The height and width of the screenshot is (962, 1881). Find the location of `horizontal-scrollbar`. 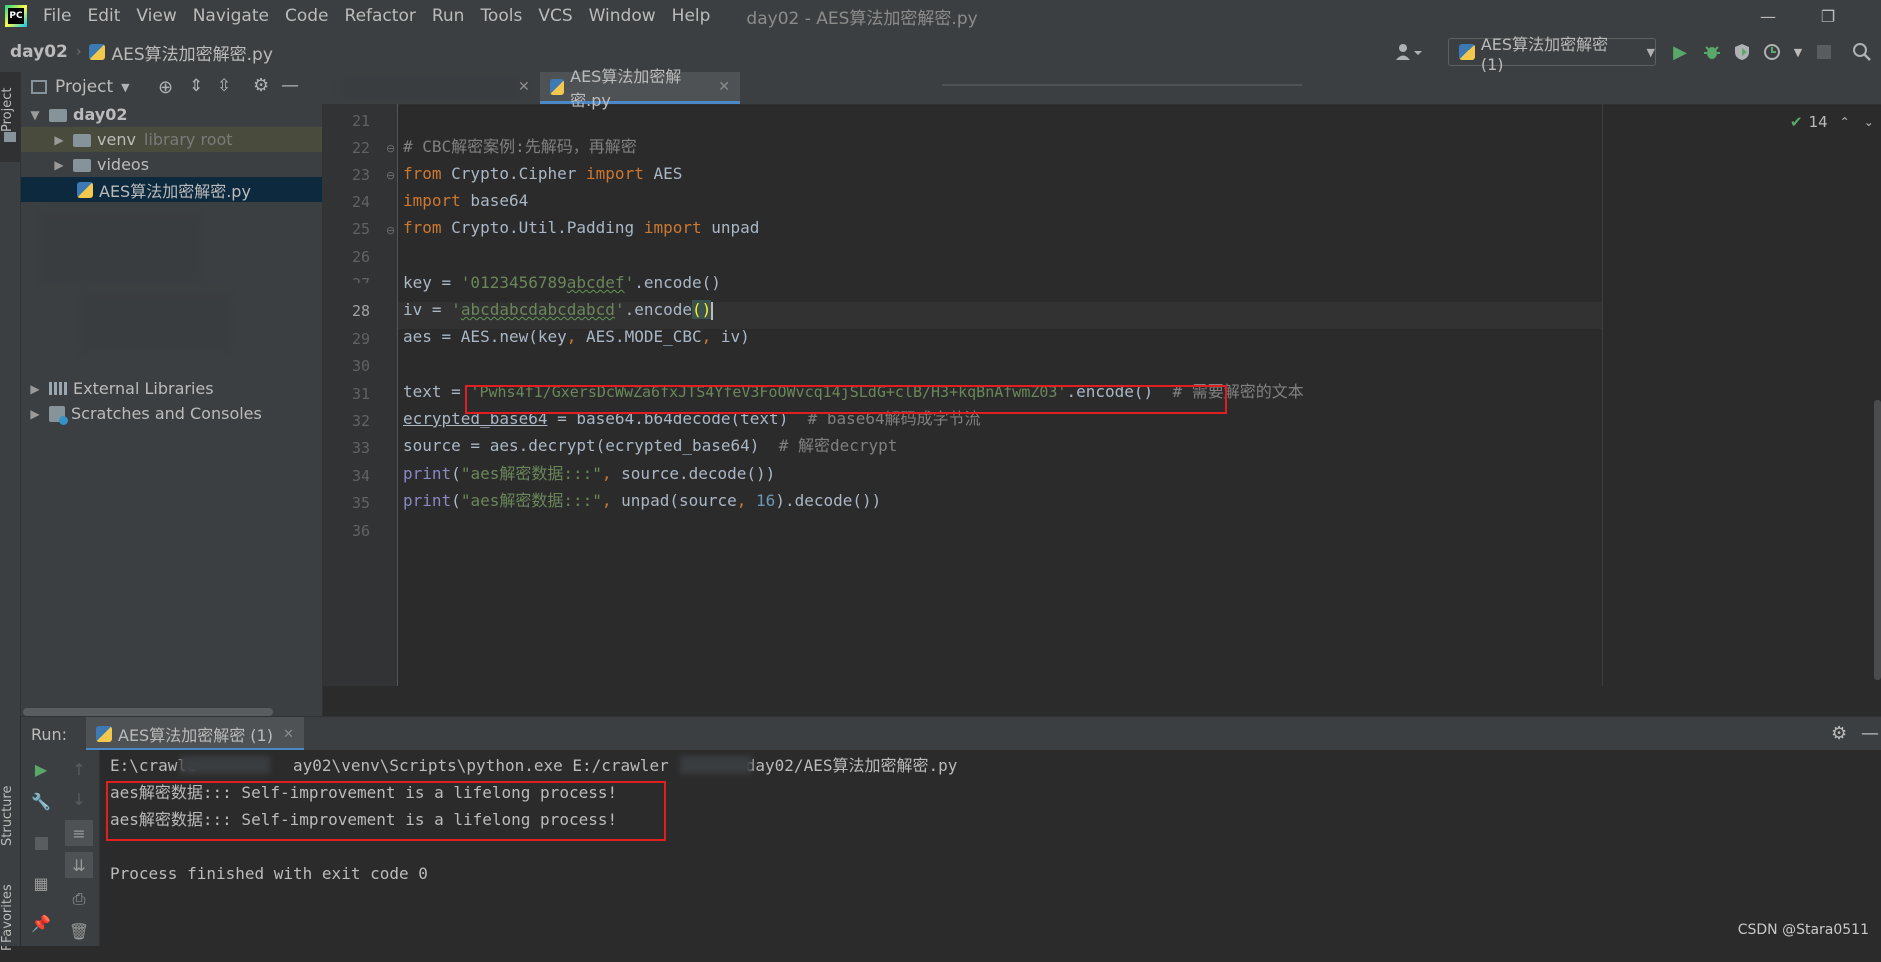

horizontal-scrollbar is located at coordinates (148, 712).